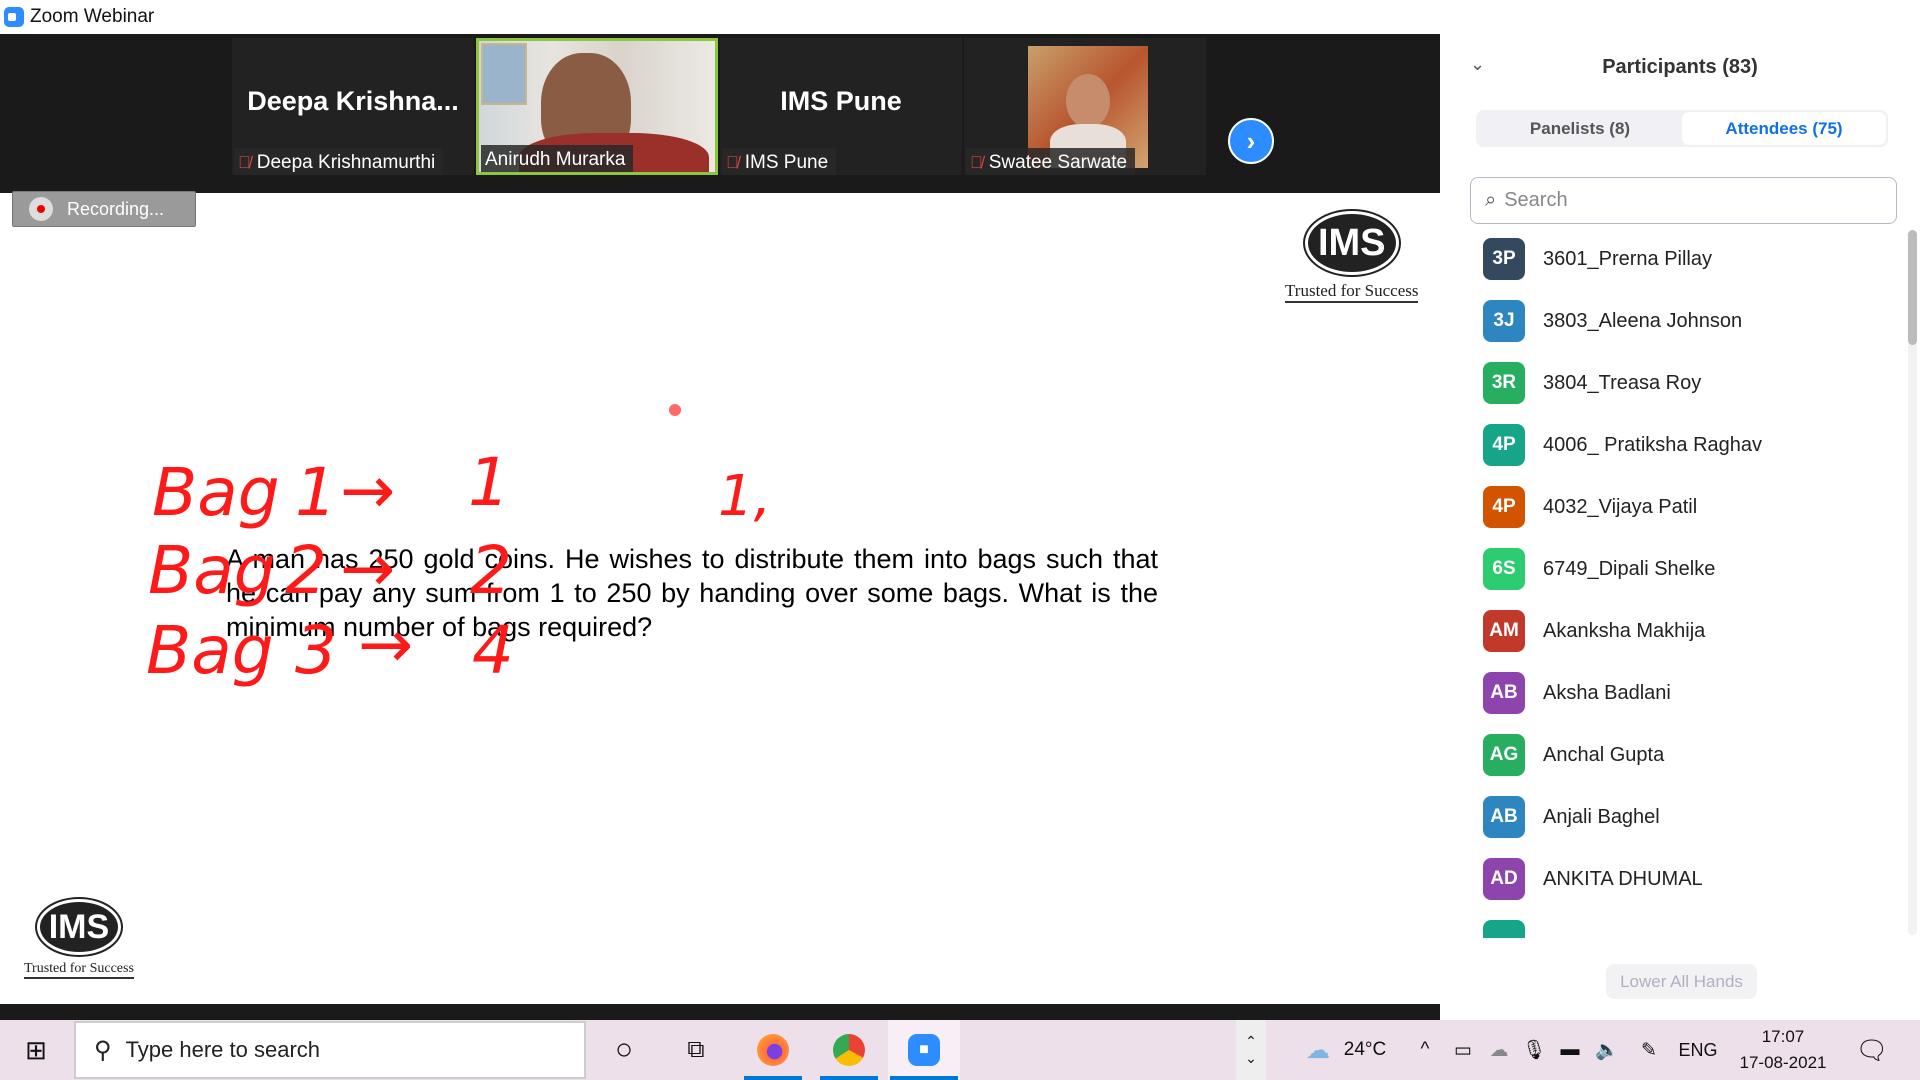  I want to click on windows-start-icon: ⊞, so click(36, 1050).